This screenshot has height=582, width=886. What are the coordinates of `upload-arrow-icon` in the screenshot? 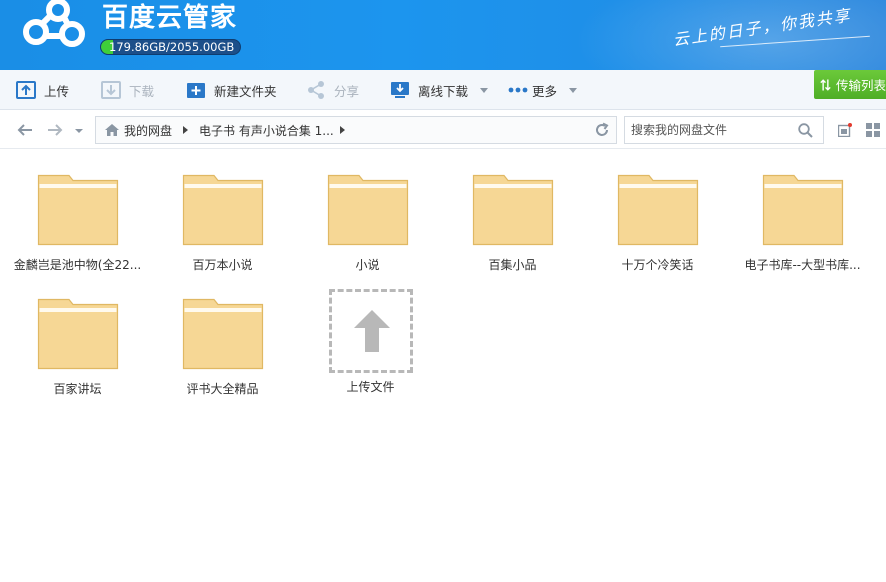 It's located at (371, 331).